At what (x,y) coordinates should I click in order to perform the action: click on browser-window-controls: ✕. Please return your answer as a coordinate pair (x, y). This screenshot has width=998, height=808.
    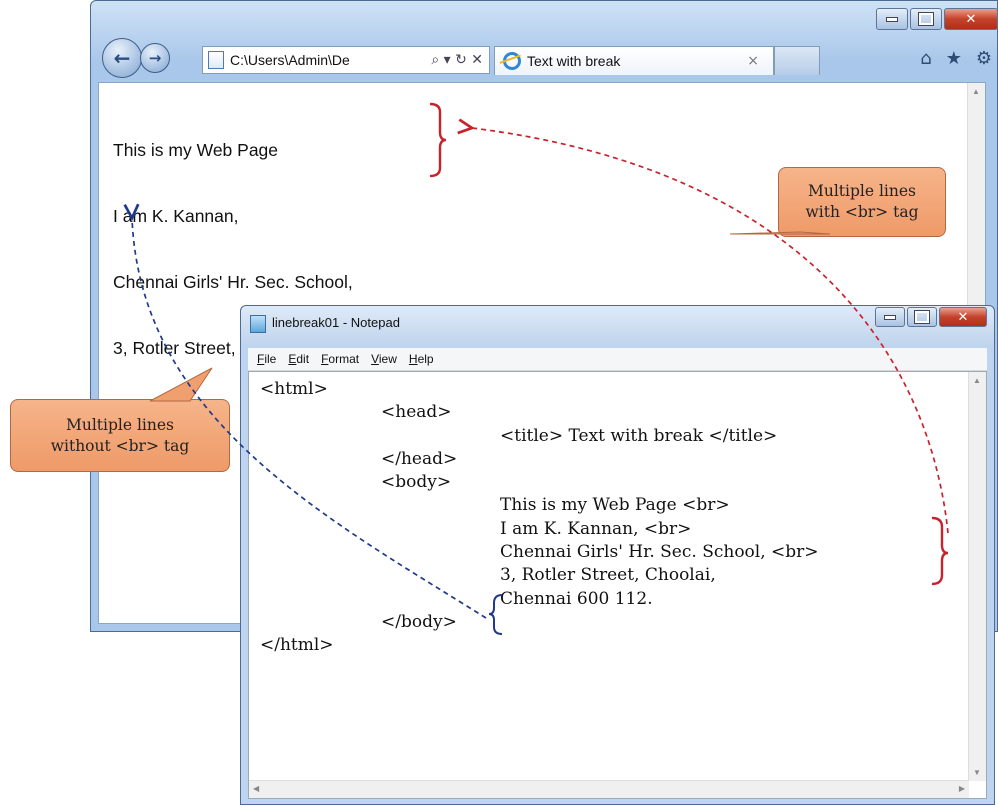
    Looking at the image, I should click on (936, 19).